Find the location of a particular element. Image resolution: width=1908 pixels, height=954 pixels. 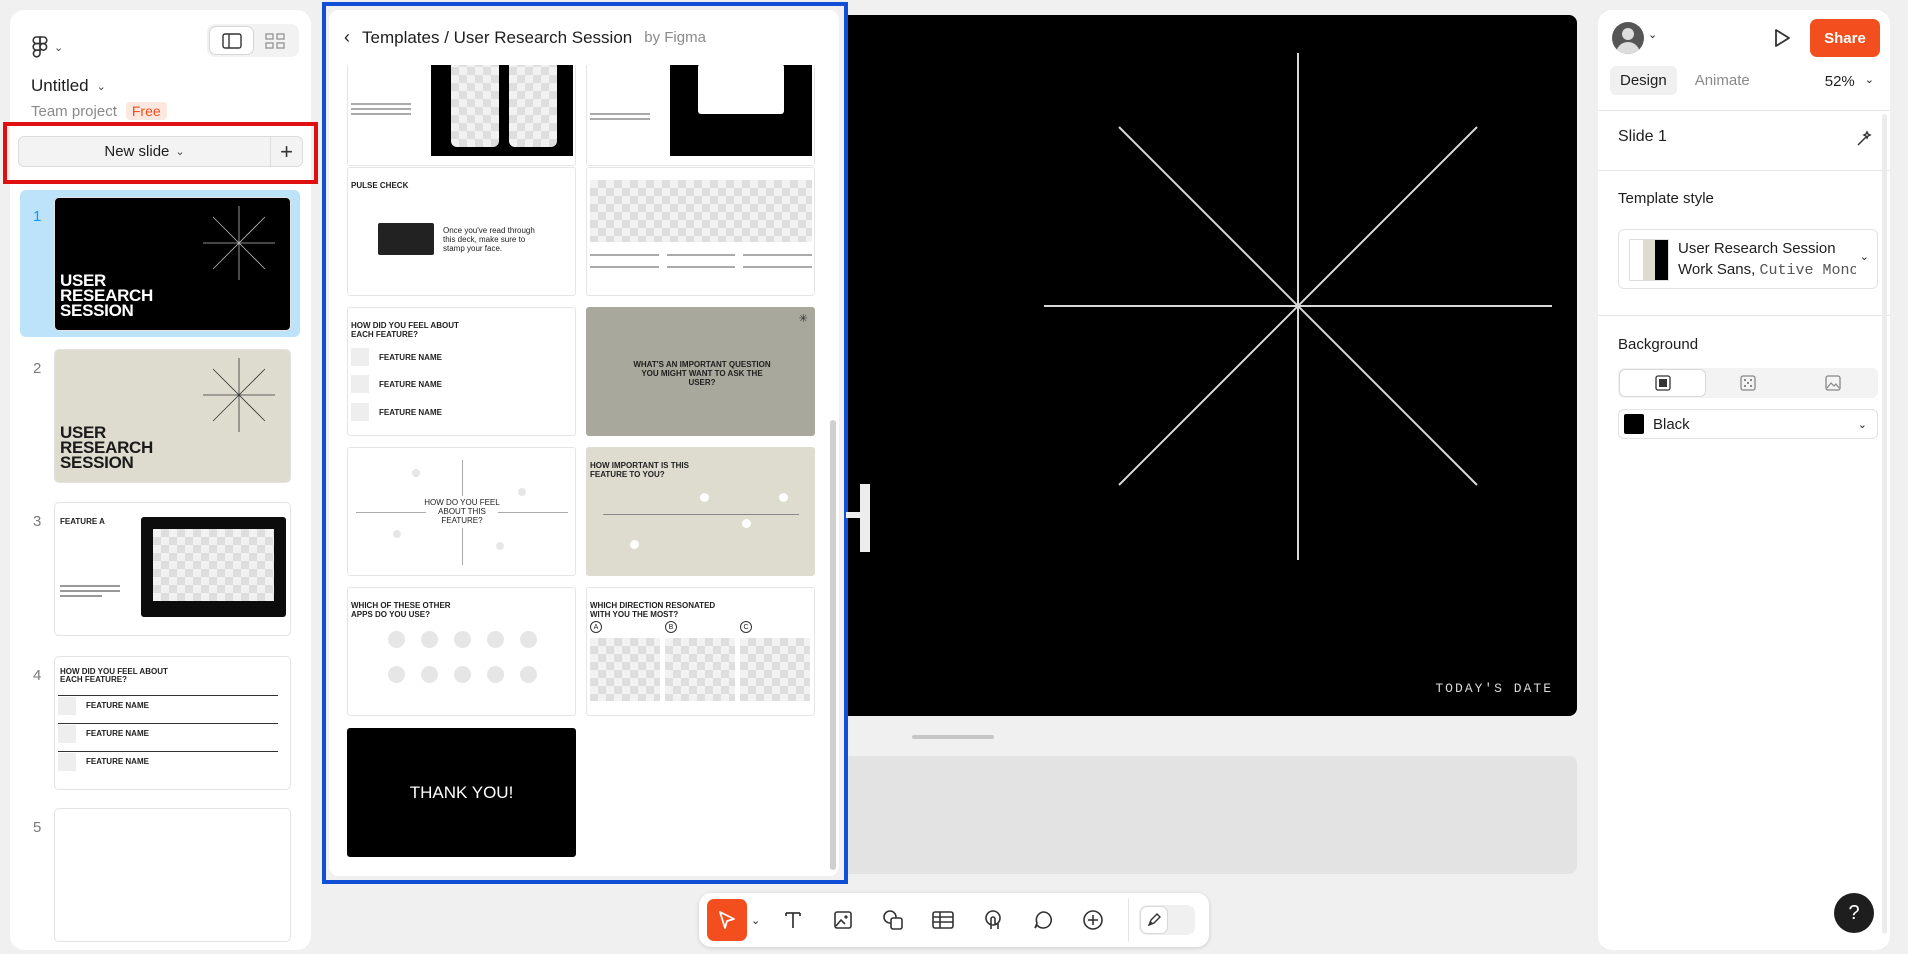

pen-button is located at coordinates (1154, 920).